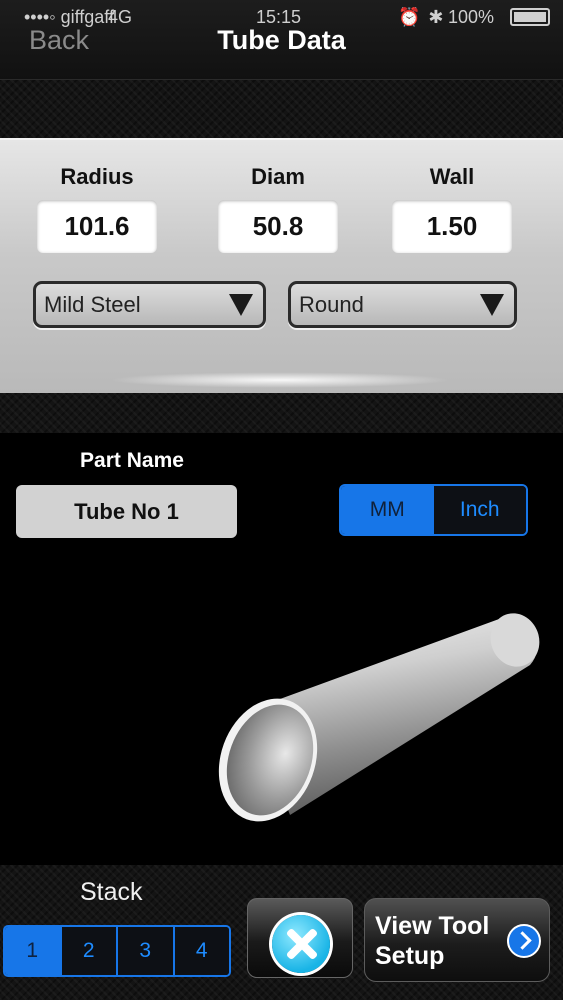  I want to click on units-toggle: MM Inch, so click(433, 510).